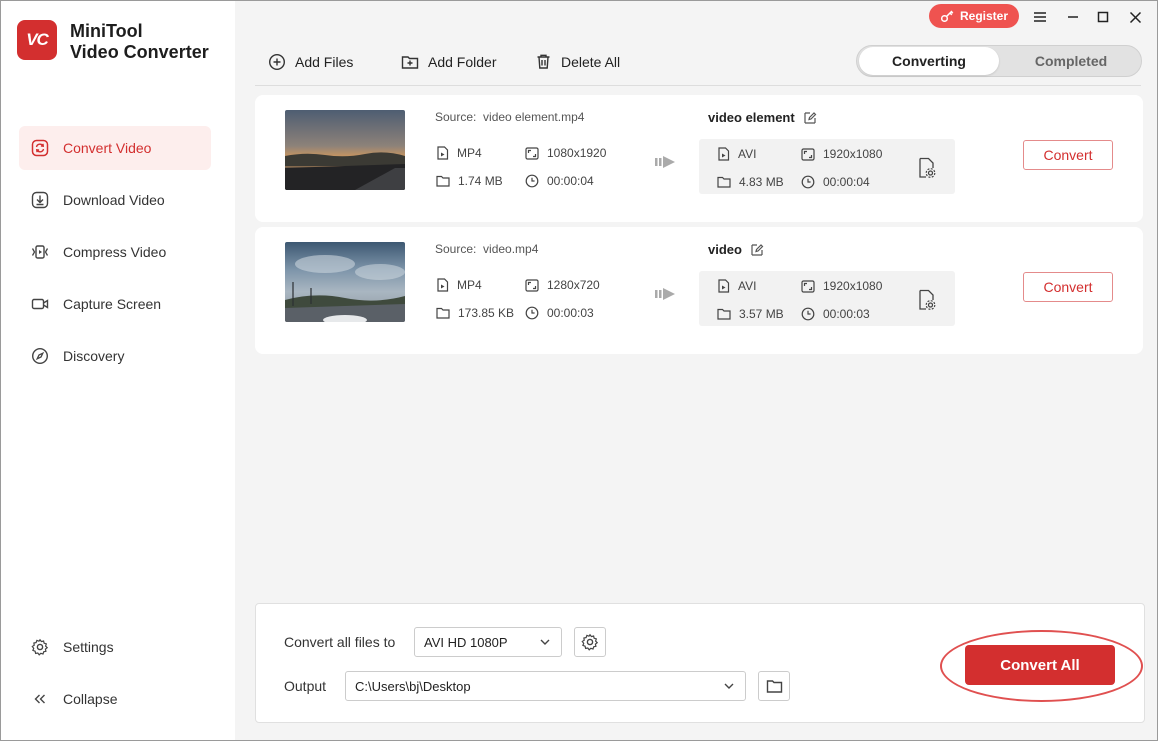 The height and width of the screenshot is (741, 1158). I want to click on trash-icon, so click(543, 61).